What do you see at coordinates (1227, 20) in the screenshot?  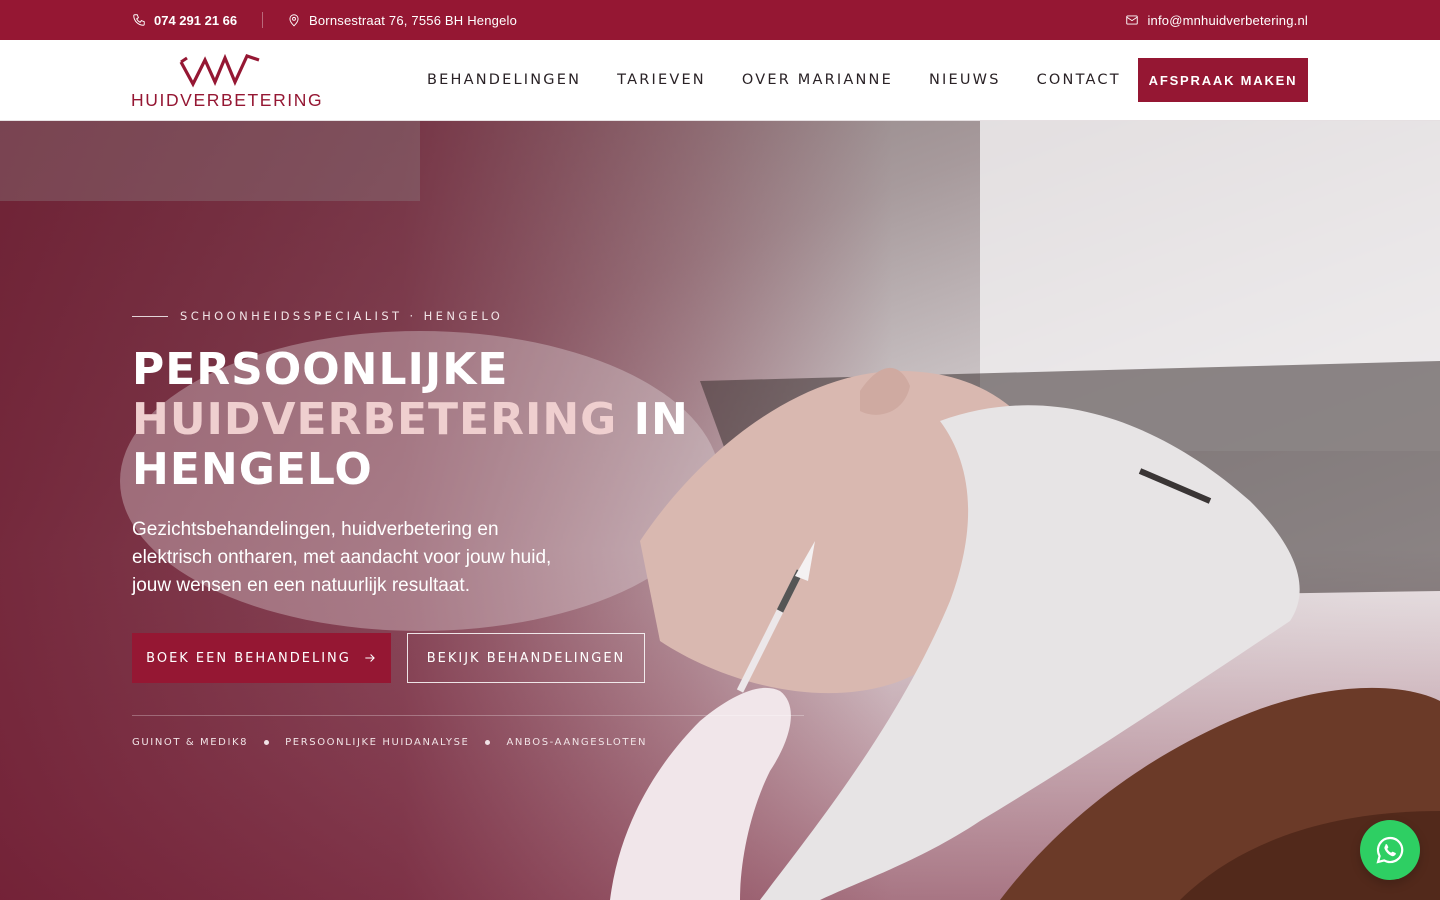 I see `email-text: info@mnhuidverbetering.nl` at bounding box center [1227, 20].